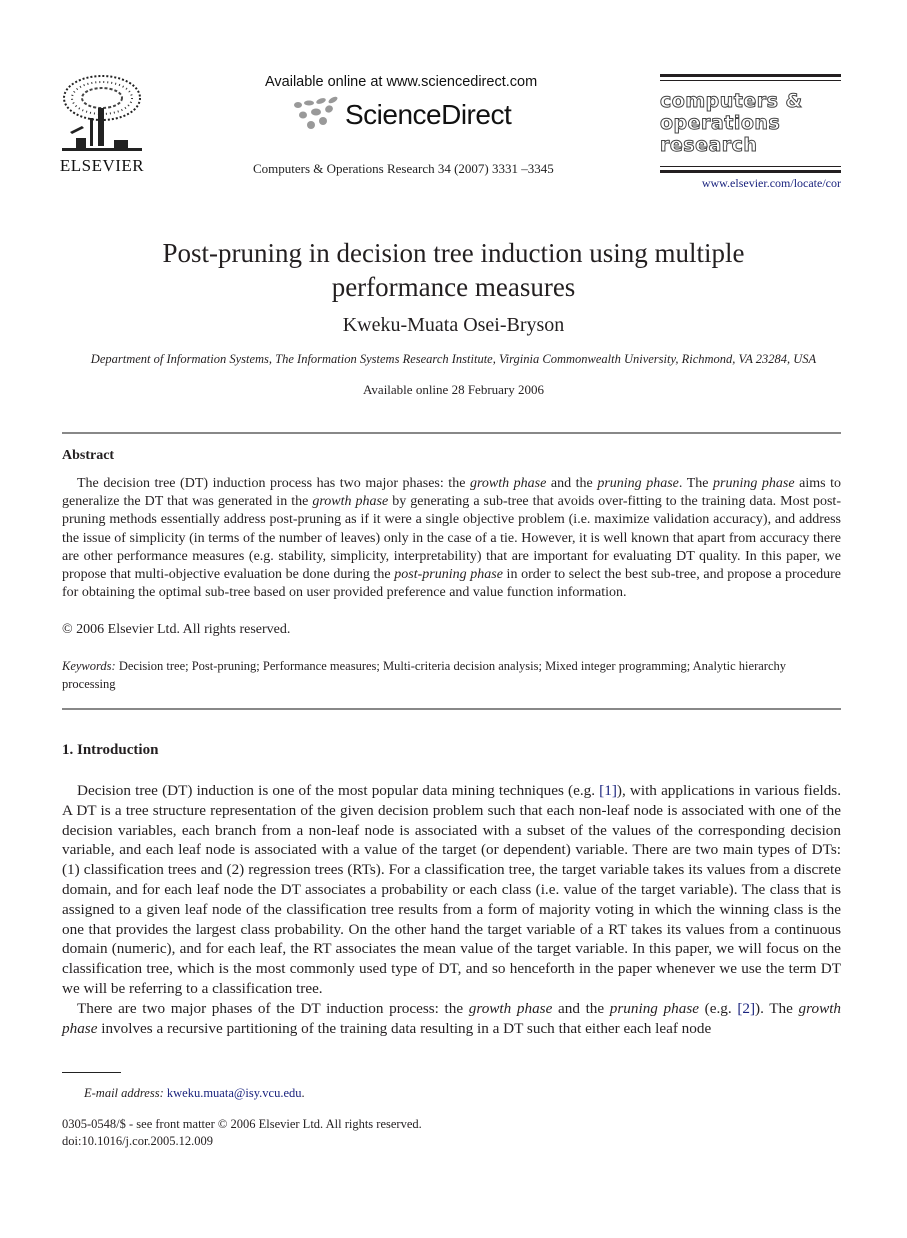 The width and height of the screenshot is (907, 1238). I want to click on sciencedirect-logo: ScienceDirect, so click(413, 116).